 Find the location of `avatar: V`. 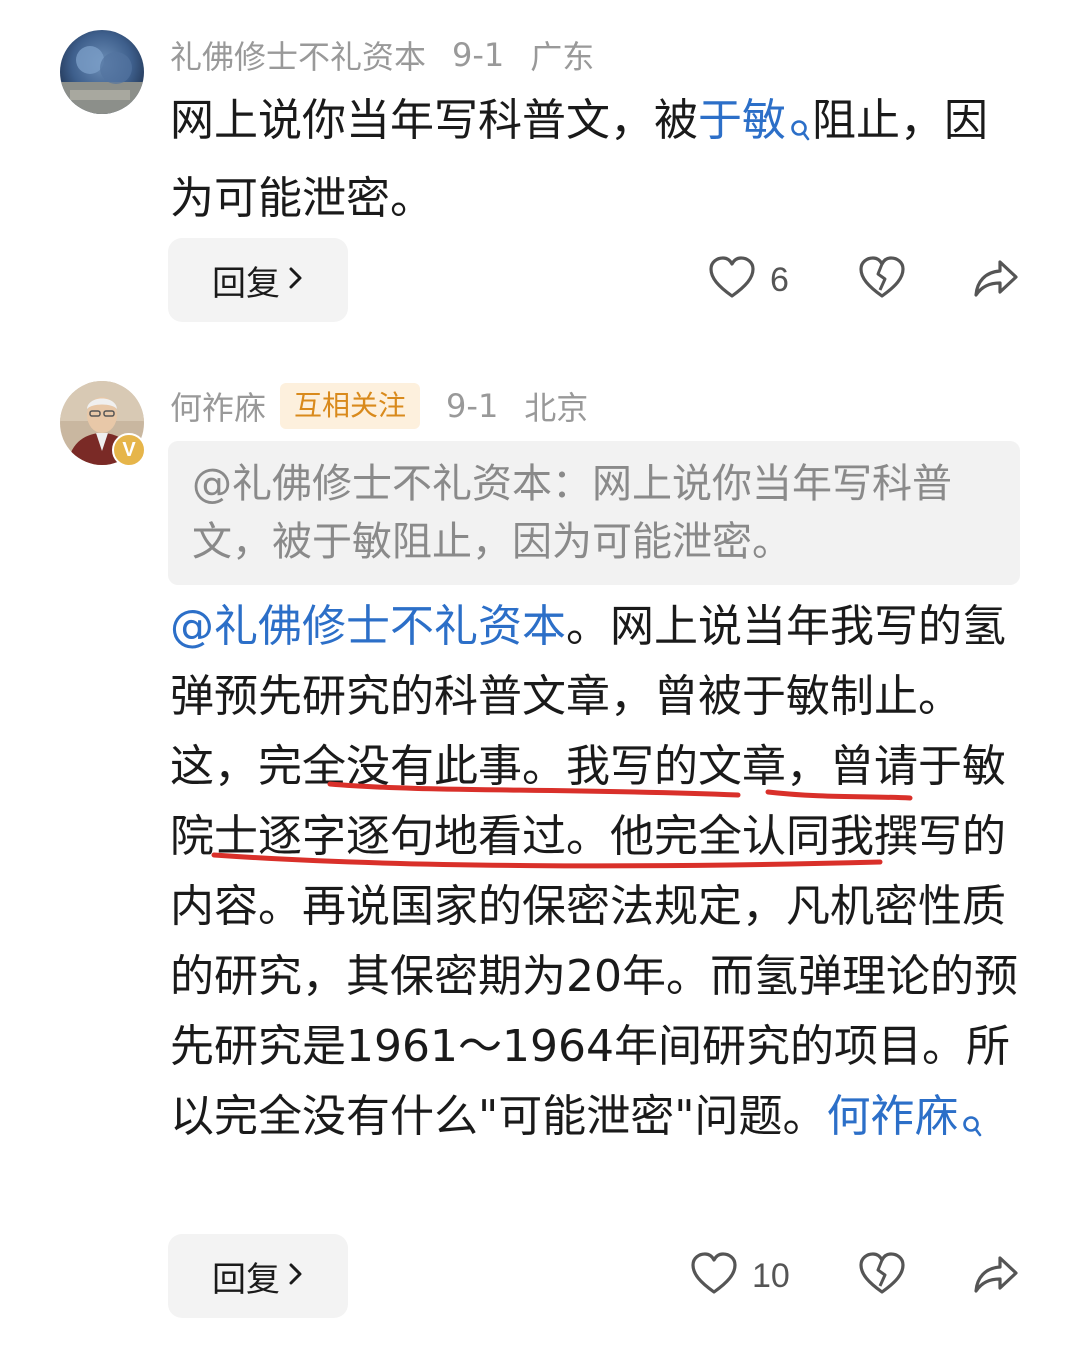

avatar: V is located at coordinates (103, 424).